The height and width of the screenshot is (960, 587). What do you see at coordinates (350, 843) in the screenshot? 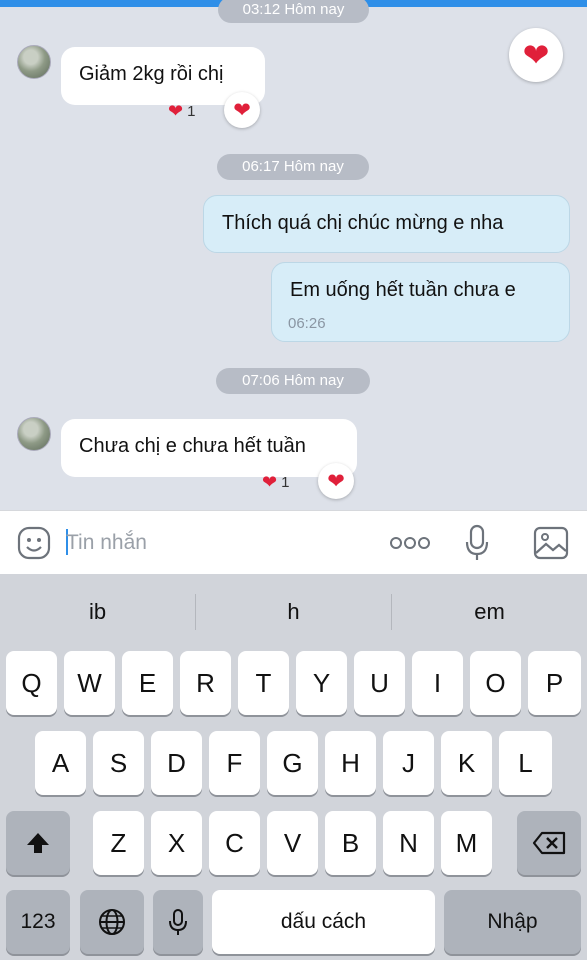
I see `key-b: B` at bounding box center [350, 843].